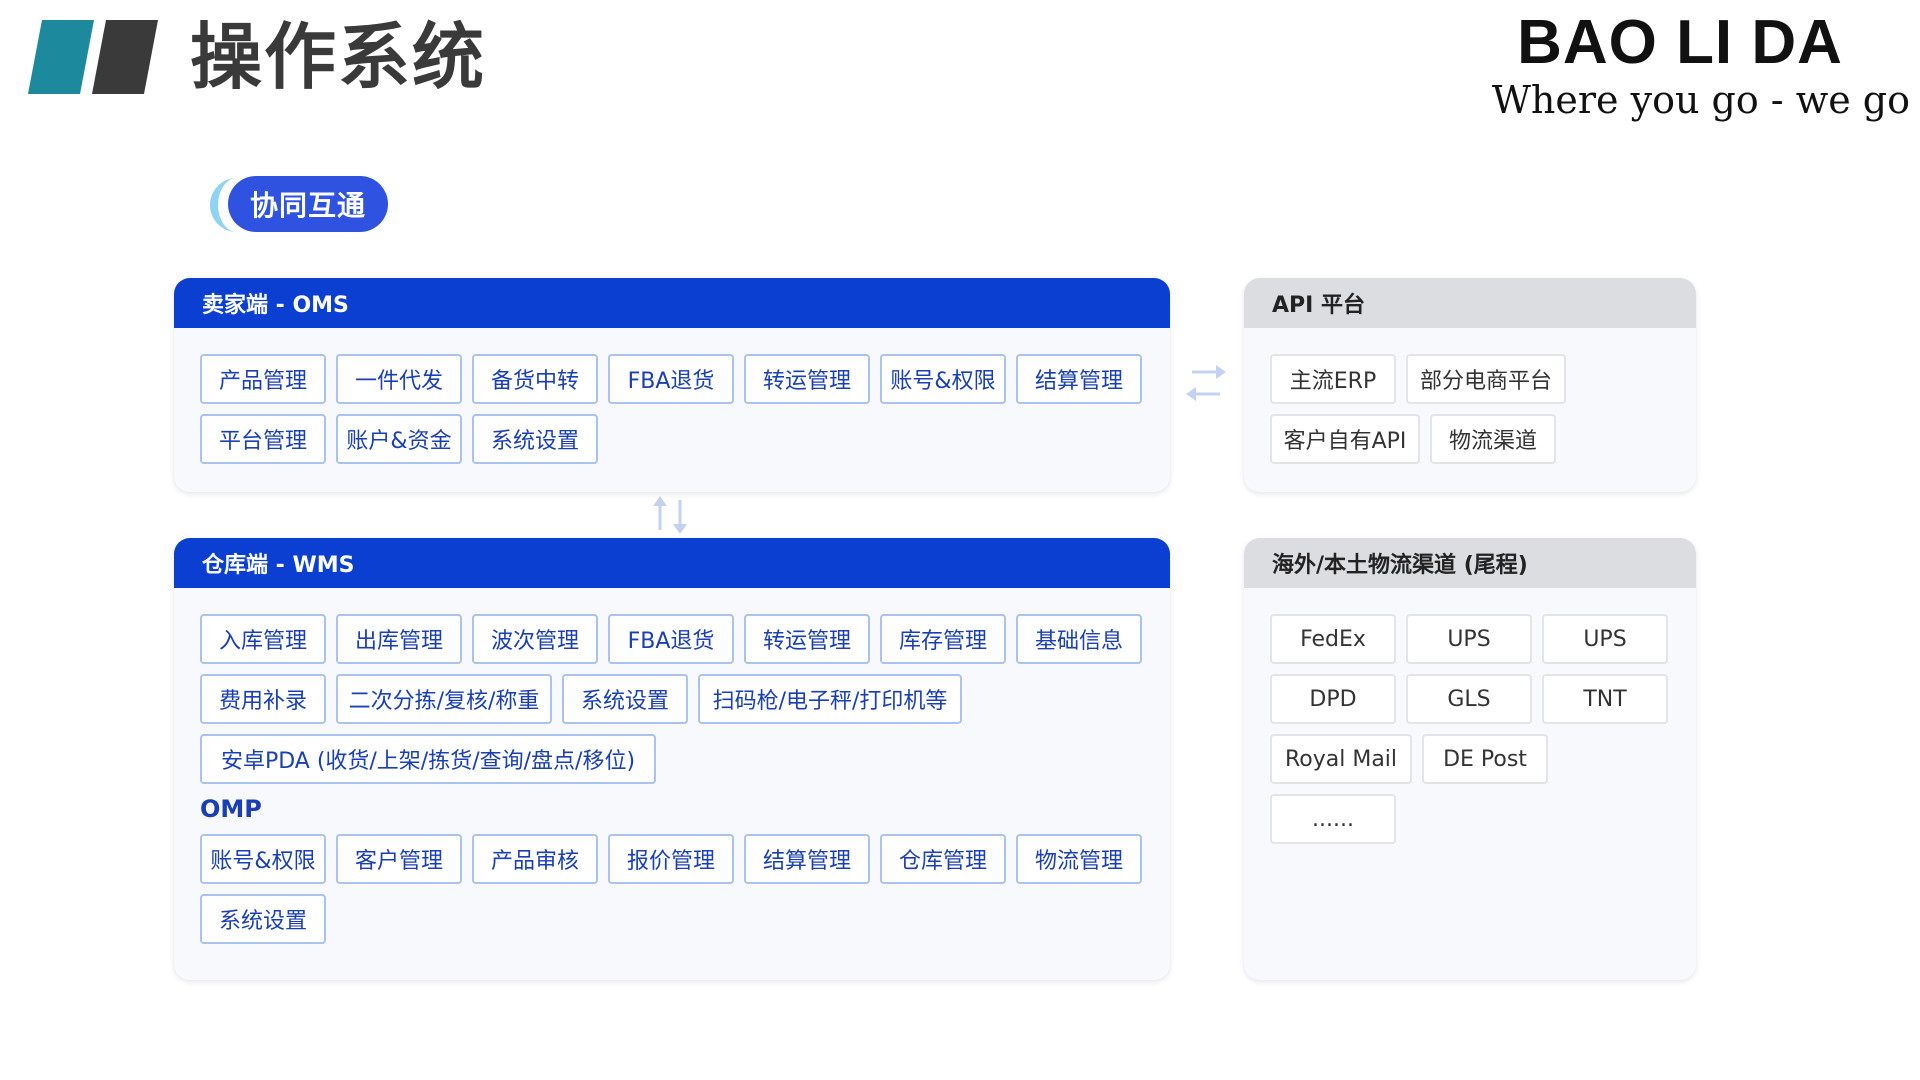 This screenshot has width=1920, height=1080. What do you see at coordinates (428, 759) in the screenshot?
I see `wms-module-chip: 安卓PDA (收货/上架/拣货/查询/盘点/移位)` at bounding box center [428, 759].